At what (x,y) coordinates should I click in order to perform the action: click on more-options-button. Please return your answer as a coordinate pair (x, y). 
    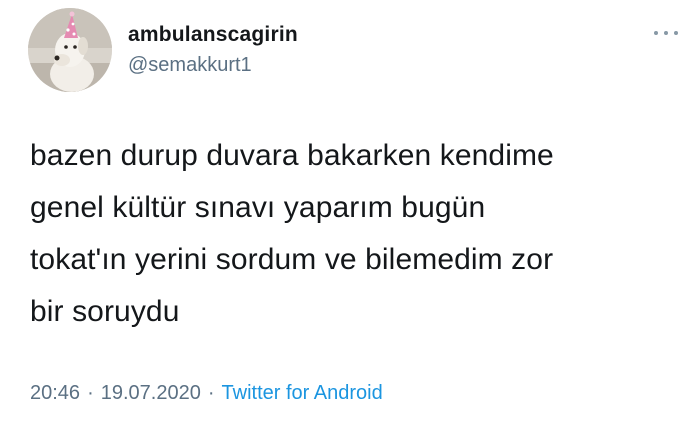
    Looking at the image, I should click on (666, 33).